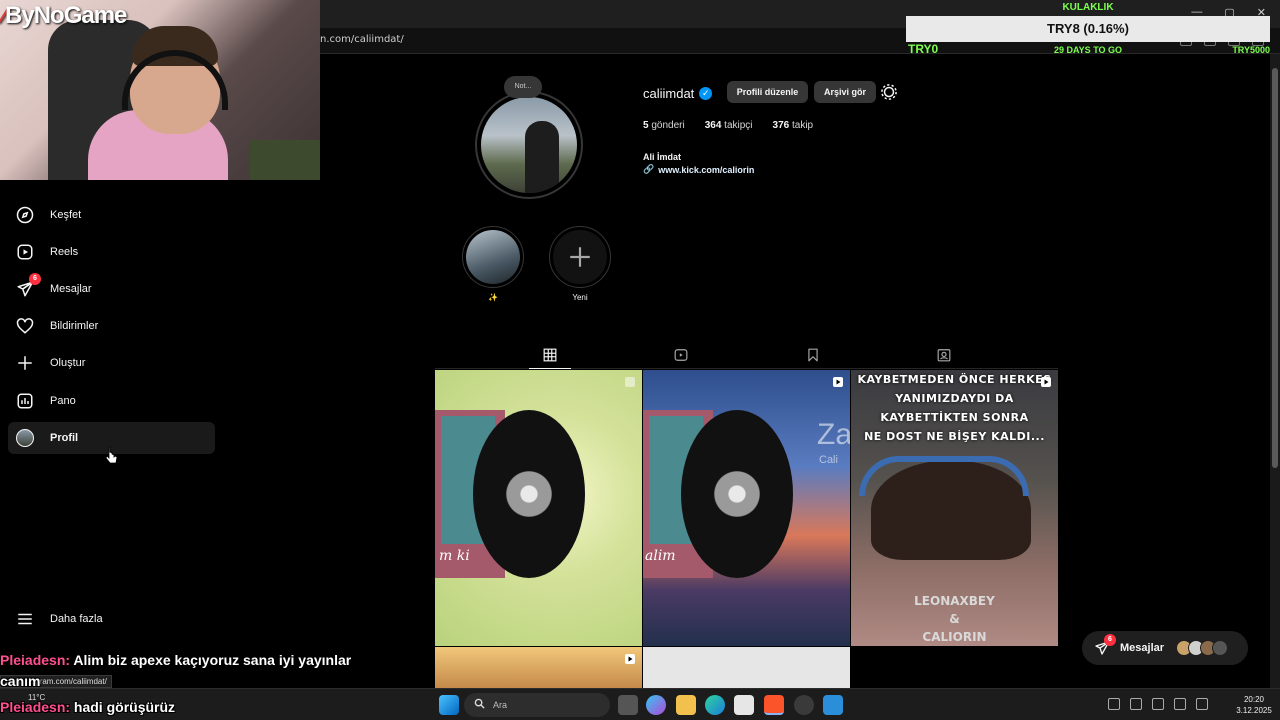 The image size is (1280, 720). I want to click on edit-profile-button: Profili düzenle, so click(767, 92).